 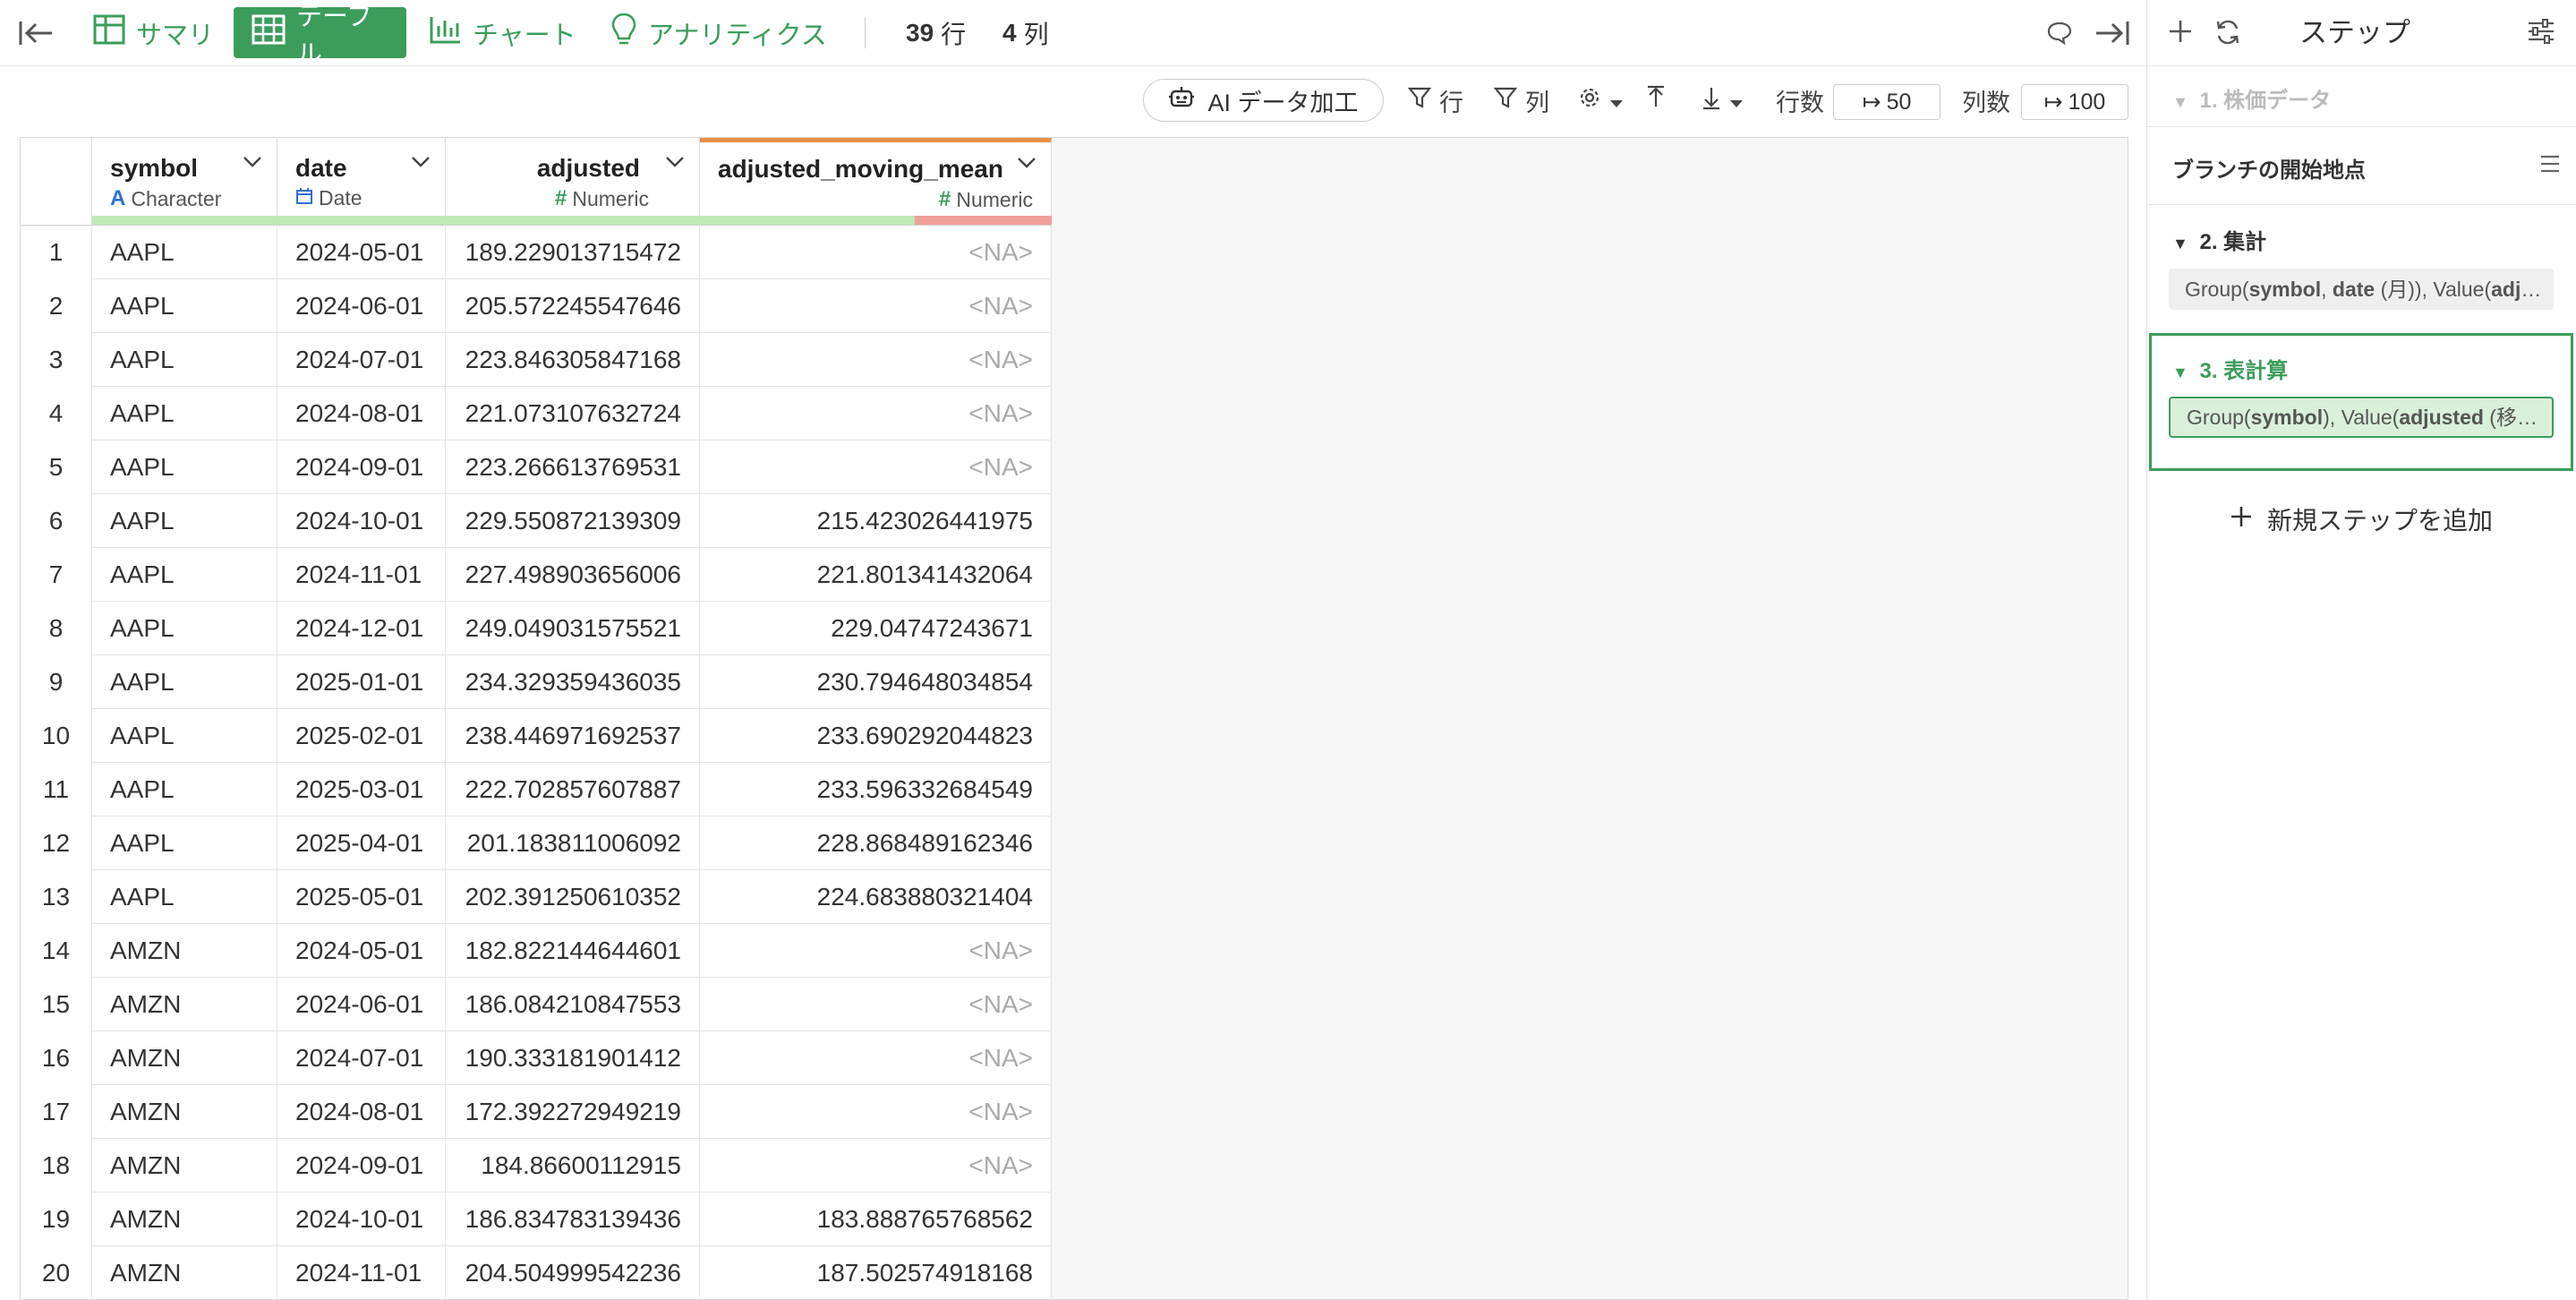 I want to click on cell-adjusted-moving-mean: 230.794648034854, so click(x=876, y=682).